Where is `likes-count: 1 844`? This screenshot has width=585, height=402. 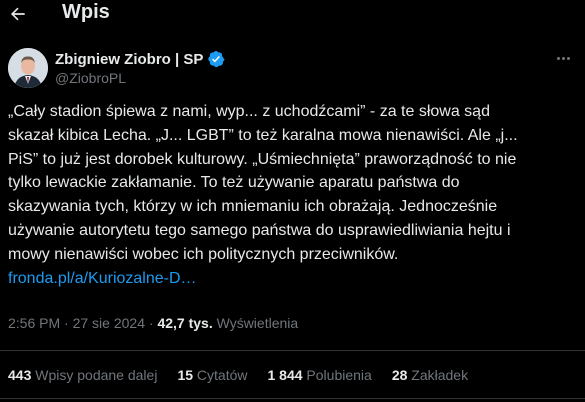 likes-count: 1 844 is located at coordinates (285, 375).